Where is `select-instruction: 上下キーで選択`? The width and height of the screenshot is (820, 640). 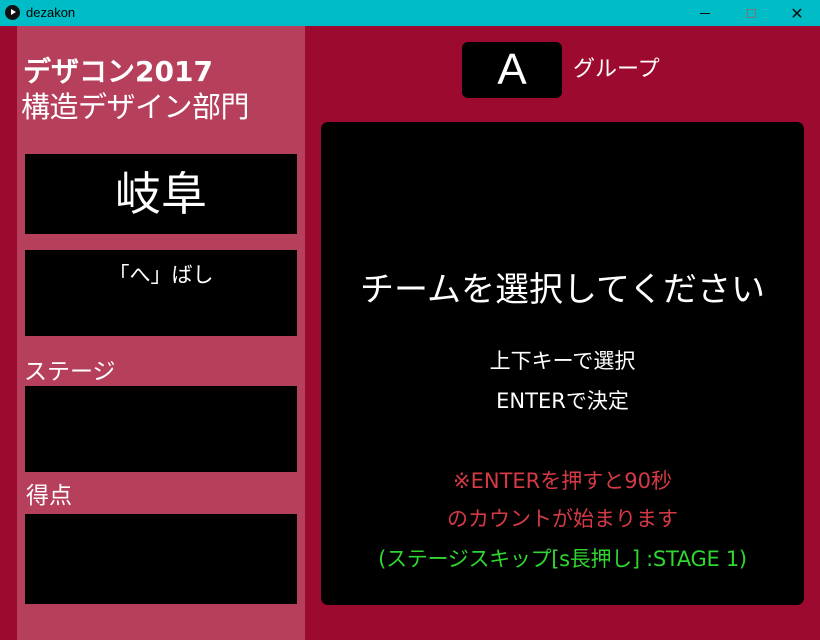 select-instruction: 上下キーで選択 is located at coordinates (562, 361).